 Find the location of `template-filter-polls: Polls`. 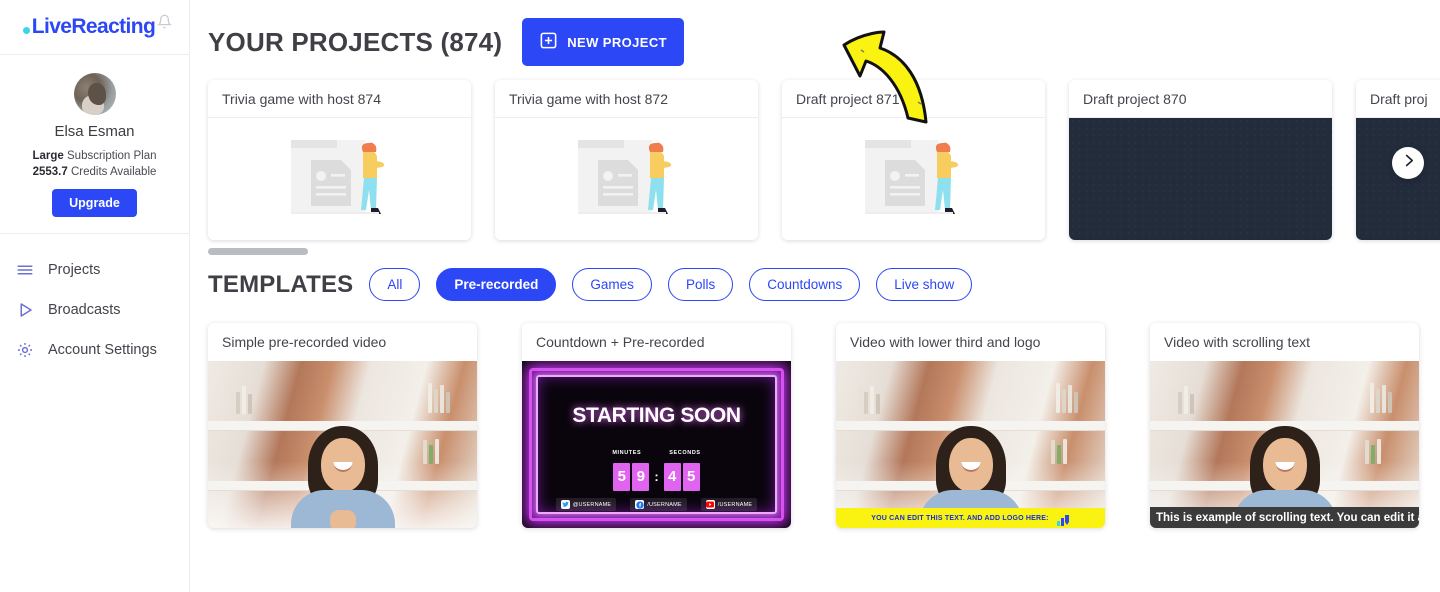

template-filter-polls: Polls is located at coordinates (700, 284).